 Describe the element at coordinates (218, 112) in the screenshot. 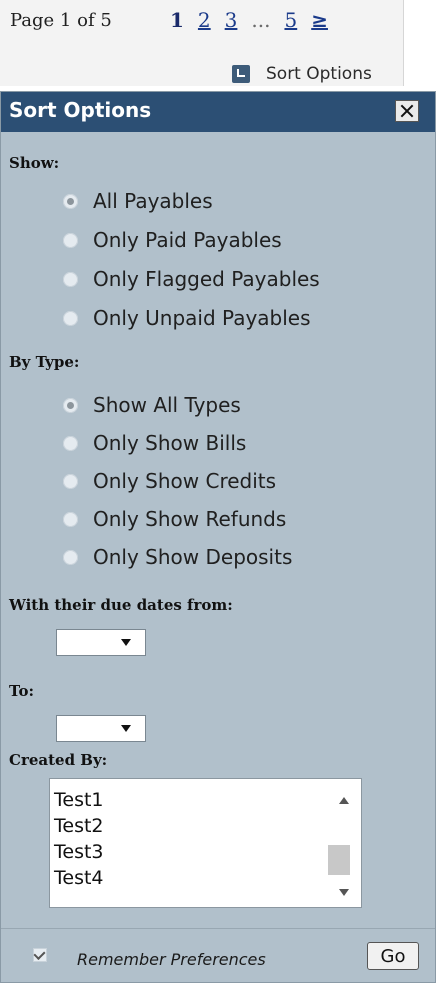

I see `panel-header: Sort Options` at that location.